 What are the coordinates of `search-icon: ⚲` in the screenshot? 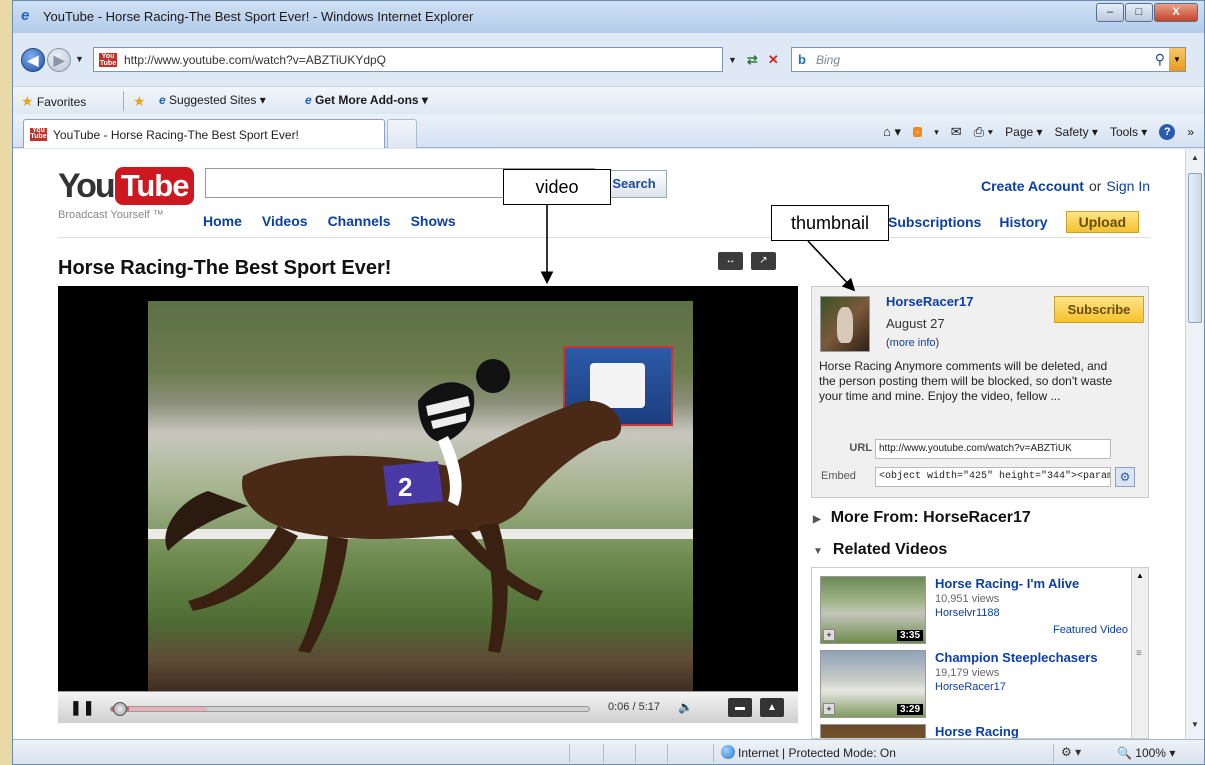 It's located at (1160, 59).